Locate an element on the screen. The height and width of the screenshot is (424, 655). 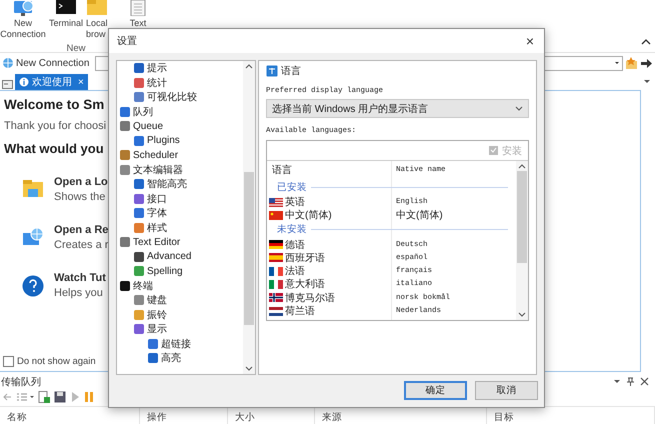
tree-item: 文本编辑器 is located at coordinates (180, 169).